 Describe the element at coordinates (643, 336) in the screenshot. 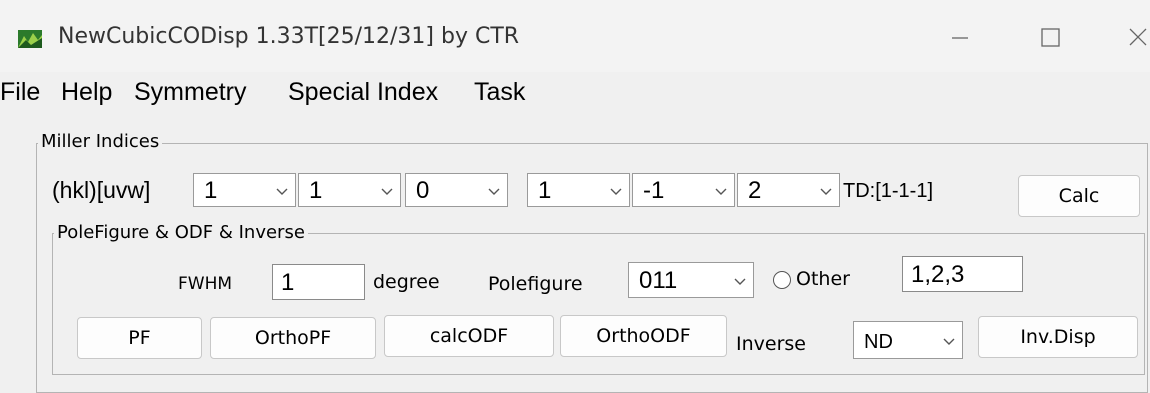

I see `orthoodf-button: OrthoODF` at that location.